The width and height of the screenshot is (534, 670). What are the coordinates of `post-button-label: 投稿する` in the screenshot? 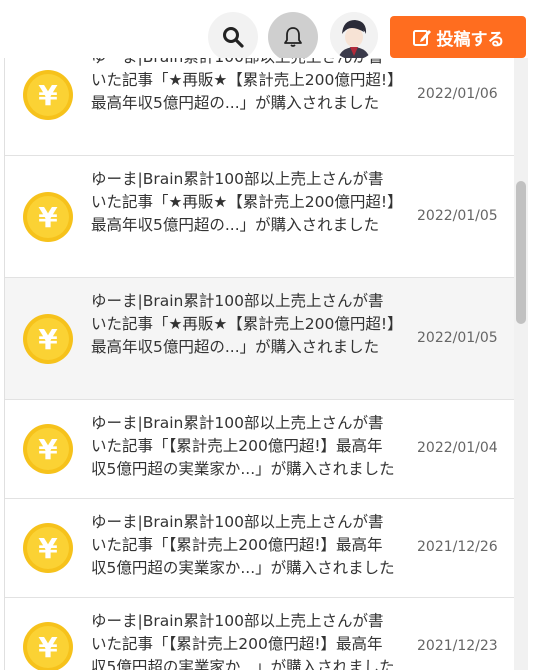 It's located at (470, 39).